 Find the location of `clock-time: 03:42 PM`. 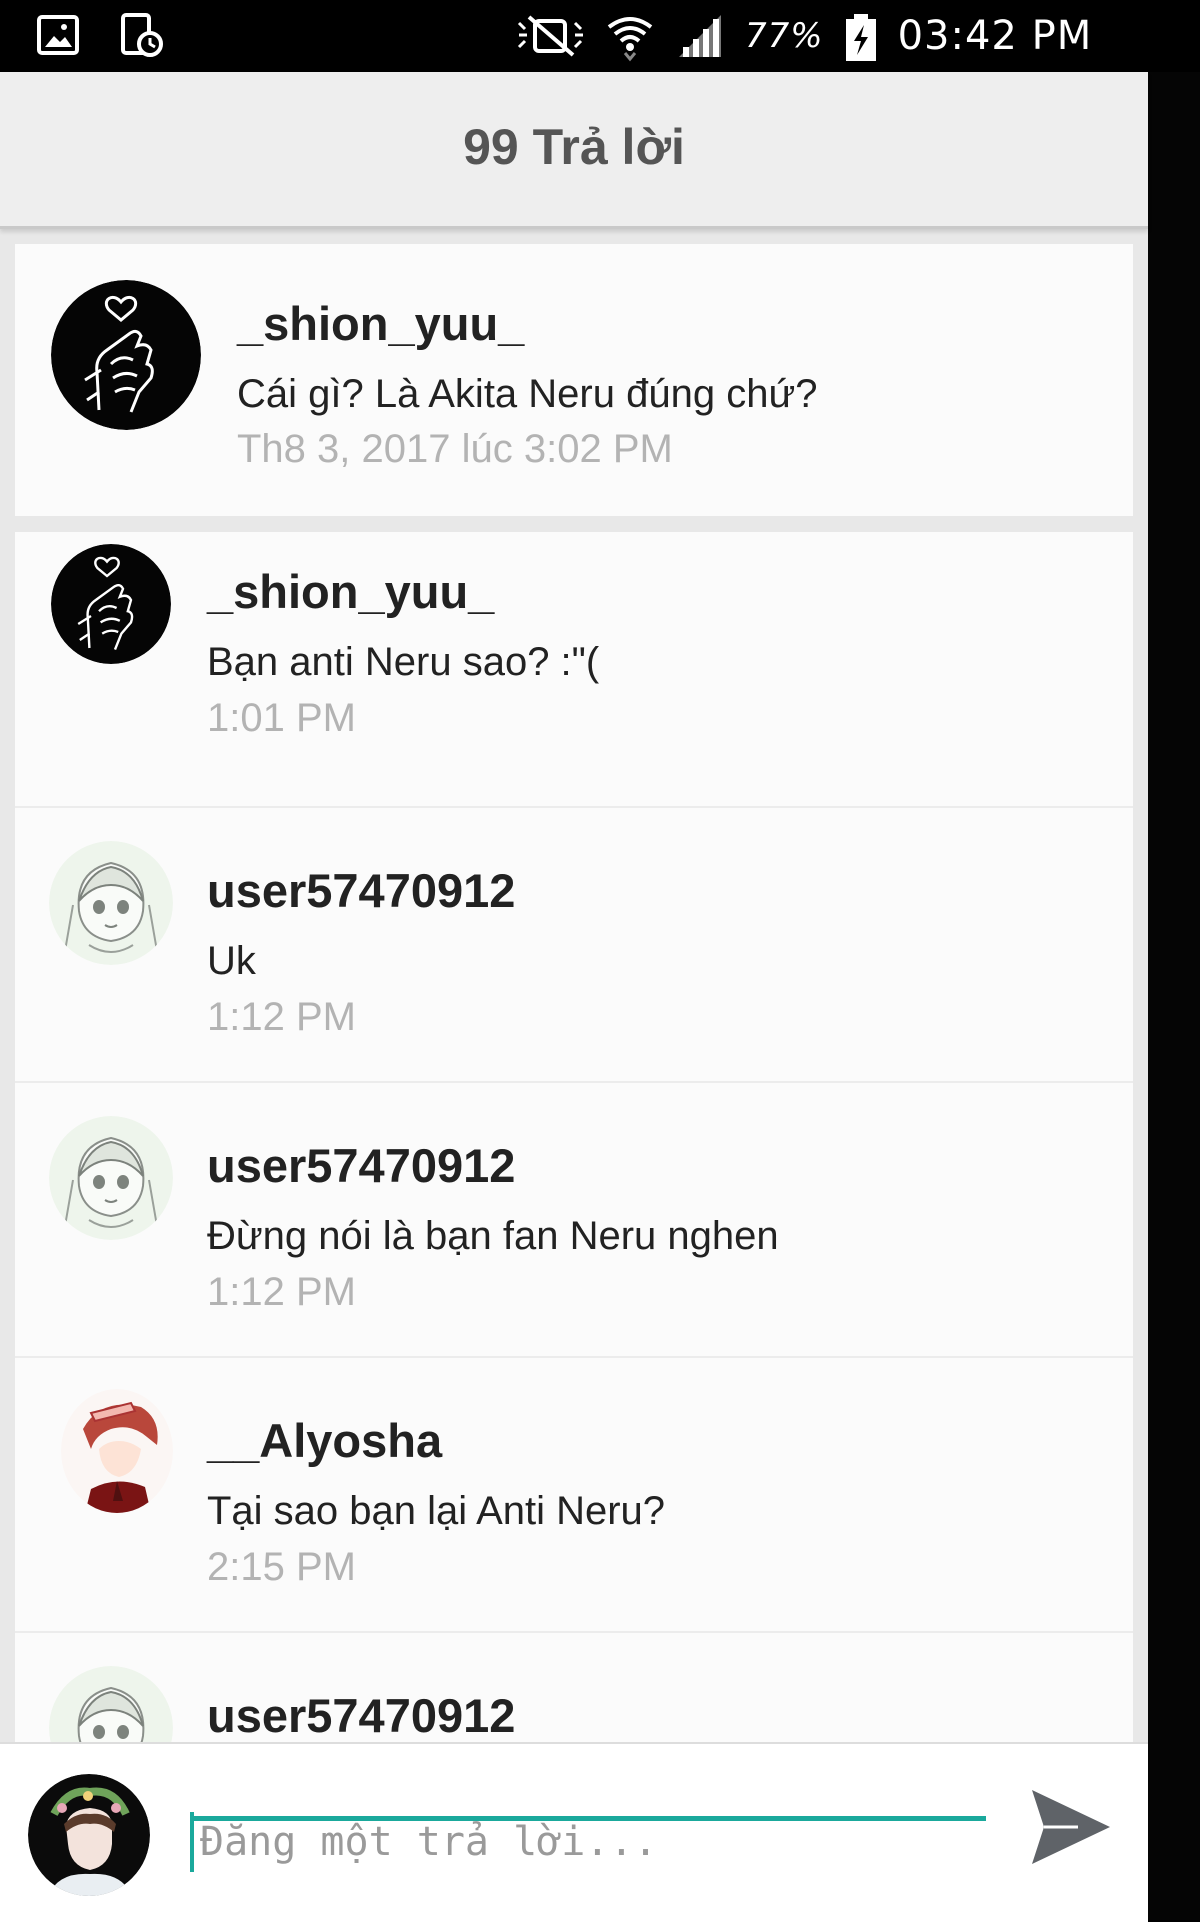

clock-time: 03:42 PM is located at coordinates (995, 36).